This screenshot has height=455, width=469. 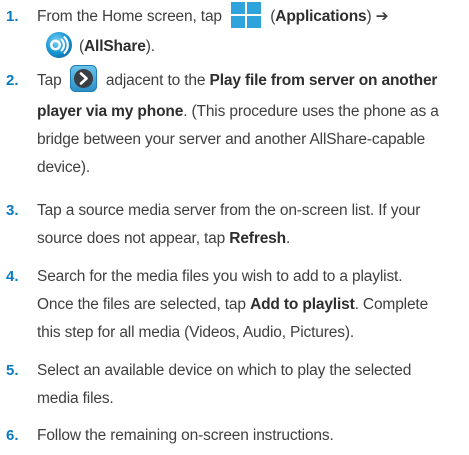 I want to click on step-text-part: ., so click(x=288, y=238).